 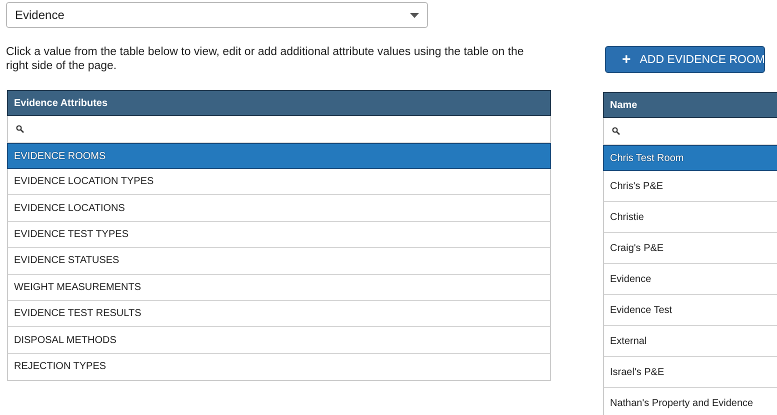 I want to click on table-row: Christie, so click(x=690, y=217).